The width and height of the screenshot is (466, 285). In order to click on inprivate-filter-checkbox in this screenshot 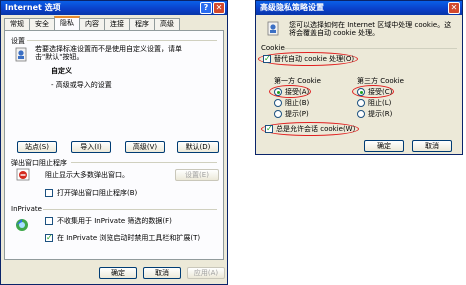, I will do `click(49, 221)`.